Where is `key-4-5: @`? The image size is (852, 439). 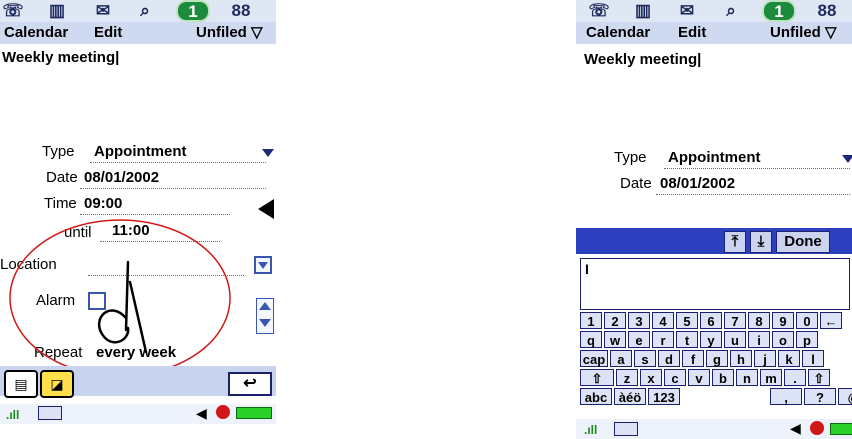
key-4-5: @ is located at coordinates (845, 396).